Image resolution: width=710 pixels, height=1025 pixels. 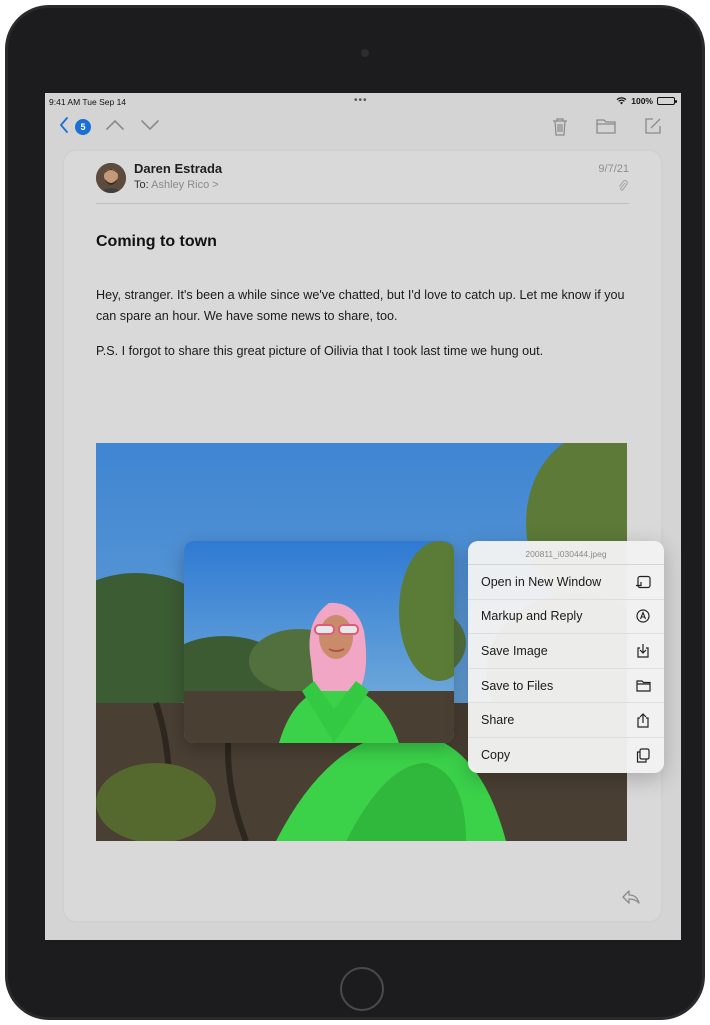 I want to click on header-divider, so click(x=362, y=203).